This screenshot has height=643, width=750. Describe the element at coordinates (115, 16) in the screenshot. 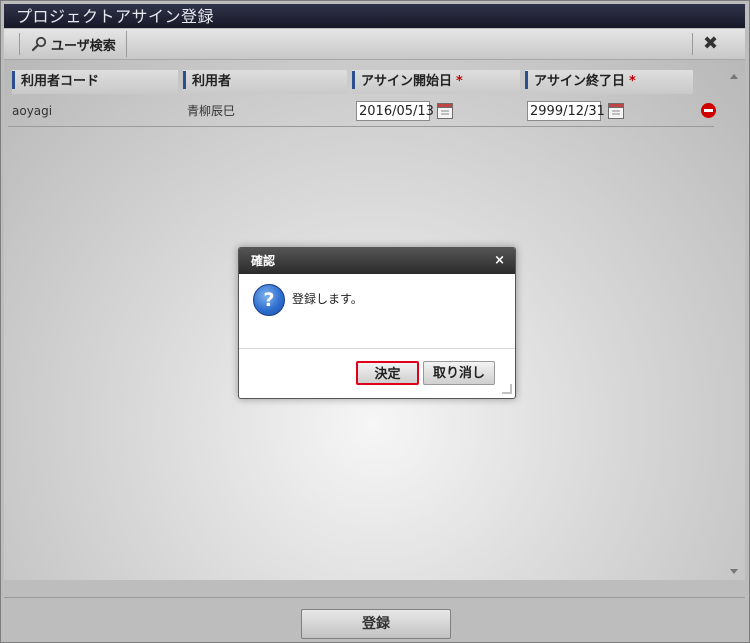

I see `window-title: プロジェクトアサイン登録` at that location.